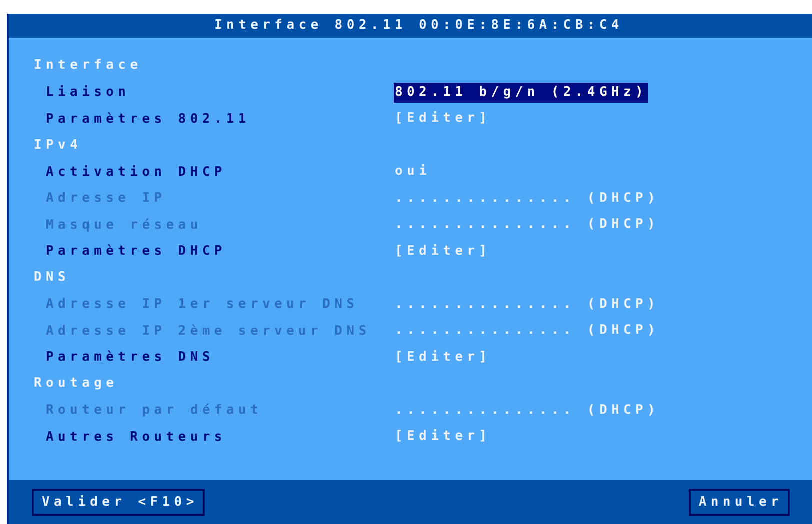 Image resolution: width=812 pixels, height=524 pixels. I want to click on setting-label: Adresse IP 1er serveur DNS, so click(202, 304).